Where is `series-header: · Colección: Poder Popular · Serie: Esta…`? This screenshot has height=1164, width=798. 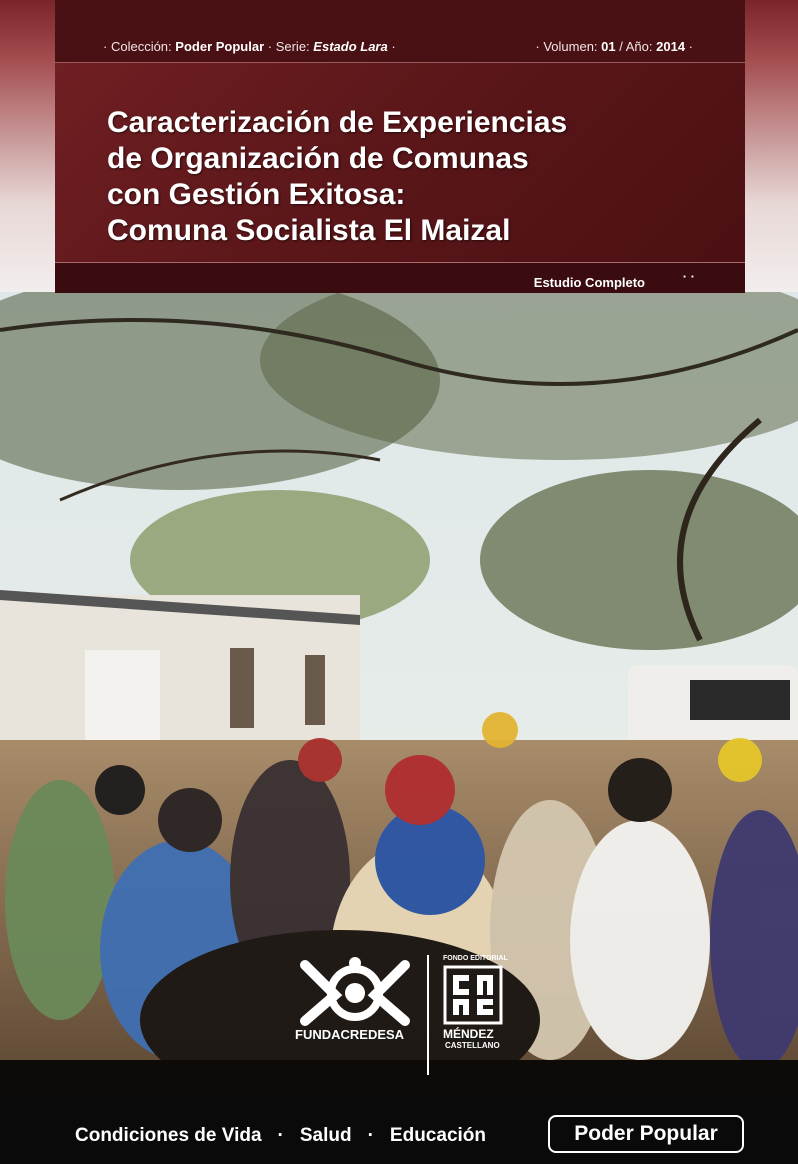
series-header: · Colección: Poder Popular · Serie: Esta… is located at coordinates (400, 31).